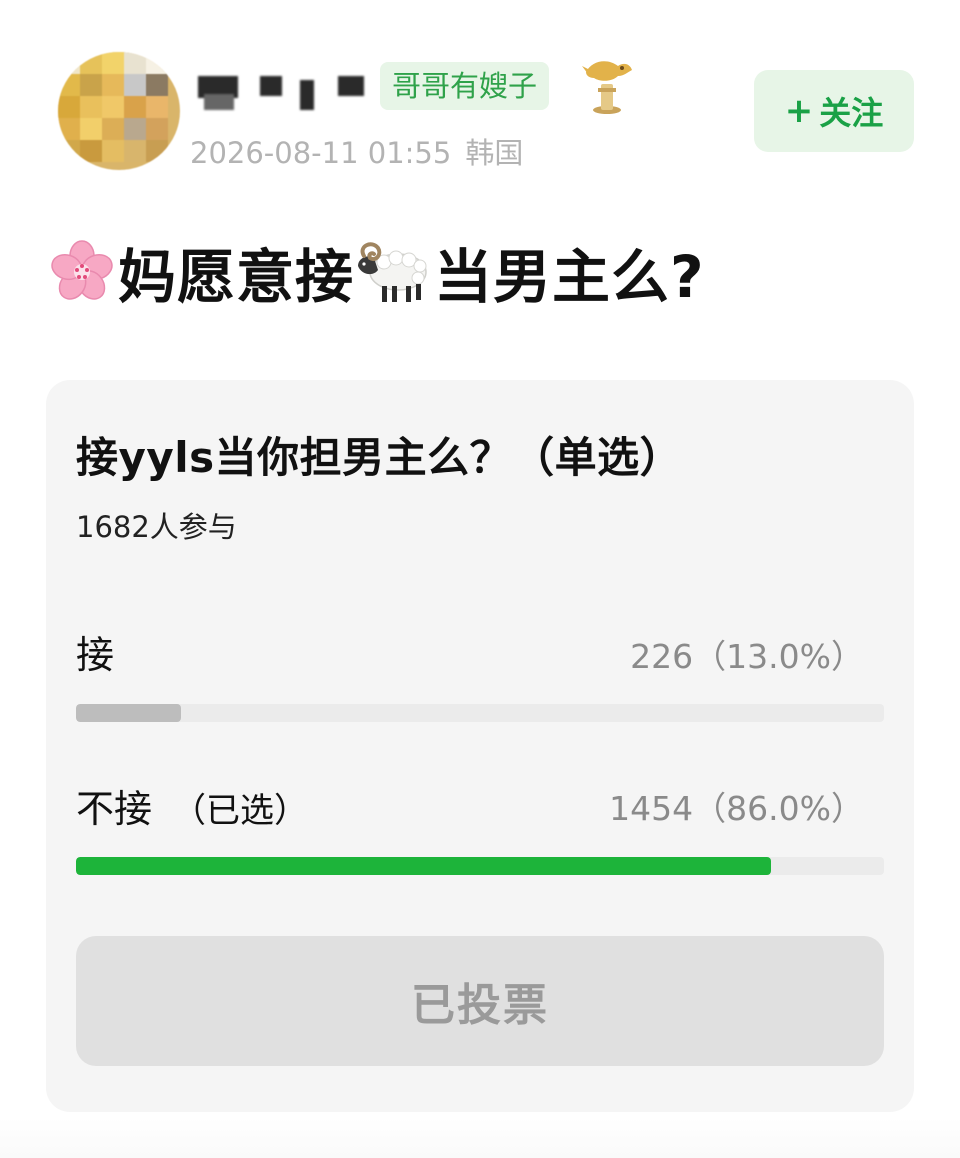 This screenshot has width=960, height=1158. I want to click on poll-option-2-text: 不接, so click(114, 809).